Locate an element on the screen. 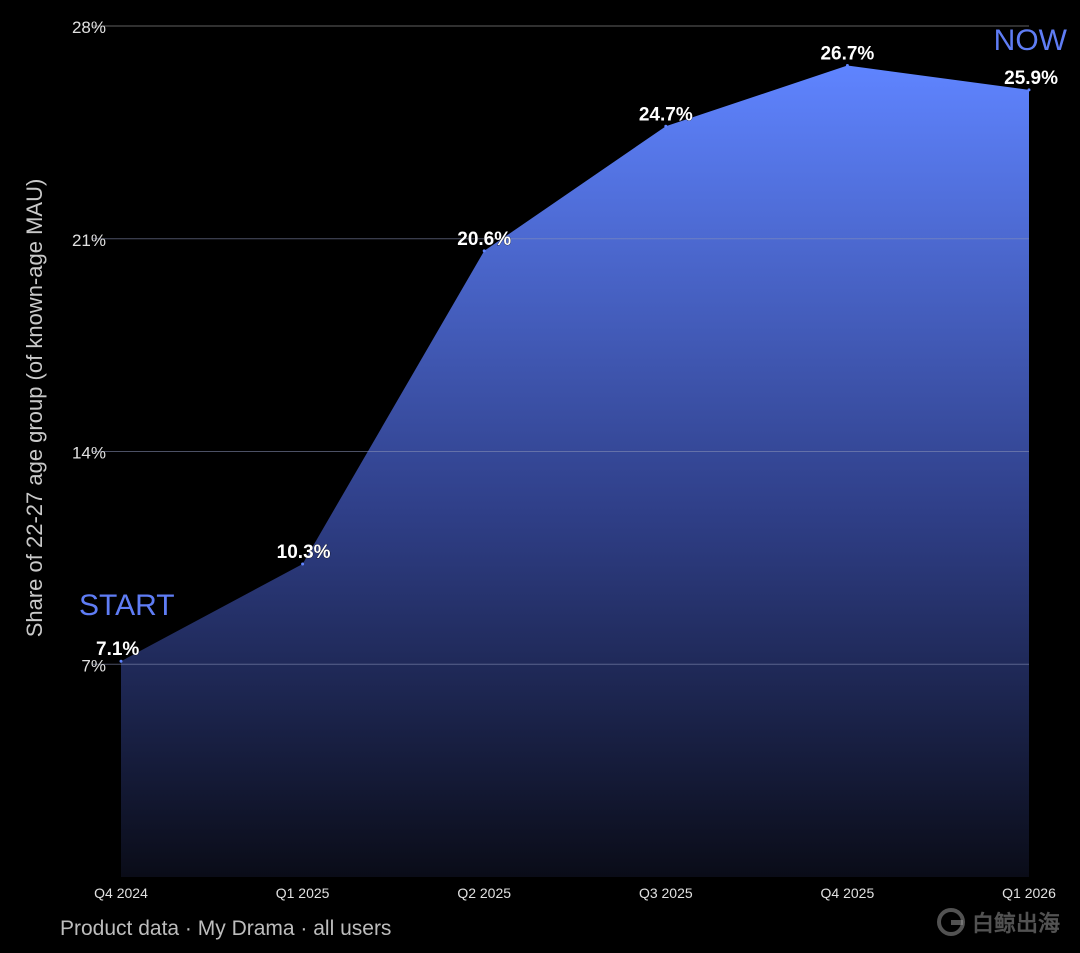  data-label: 7.1% is located at coordinates (117, 649).